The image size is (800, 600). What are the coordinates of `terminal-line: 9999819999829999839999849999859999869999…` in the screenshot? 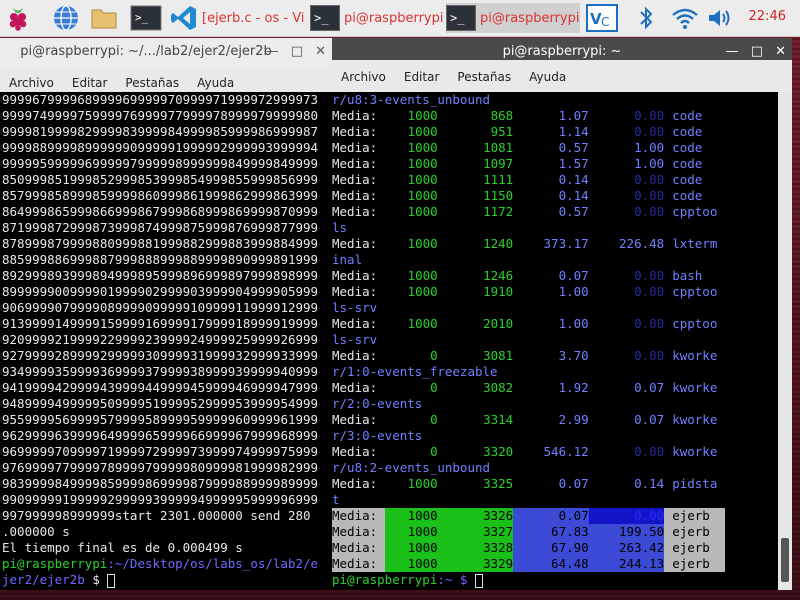 It's located at (160, 131).